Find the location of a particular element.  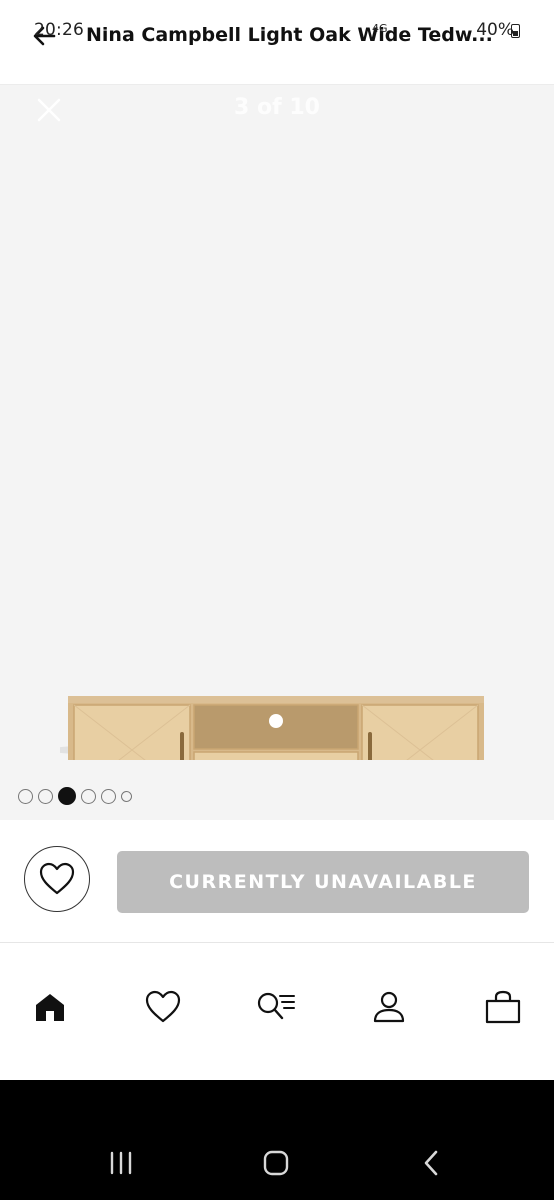

tab-basket is located at coordinates (503, 1007).